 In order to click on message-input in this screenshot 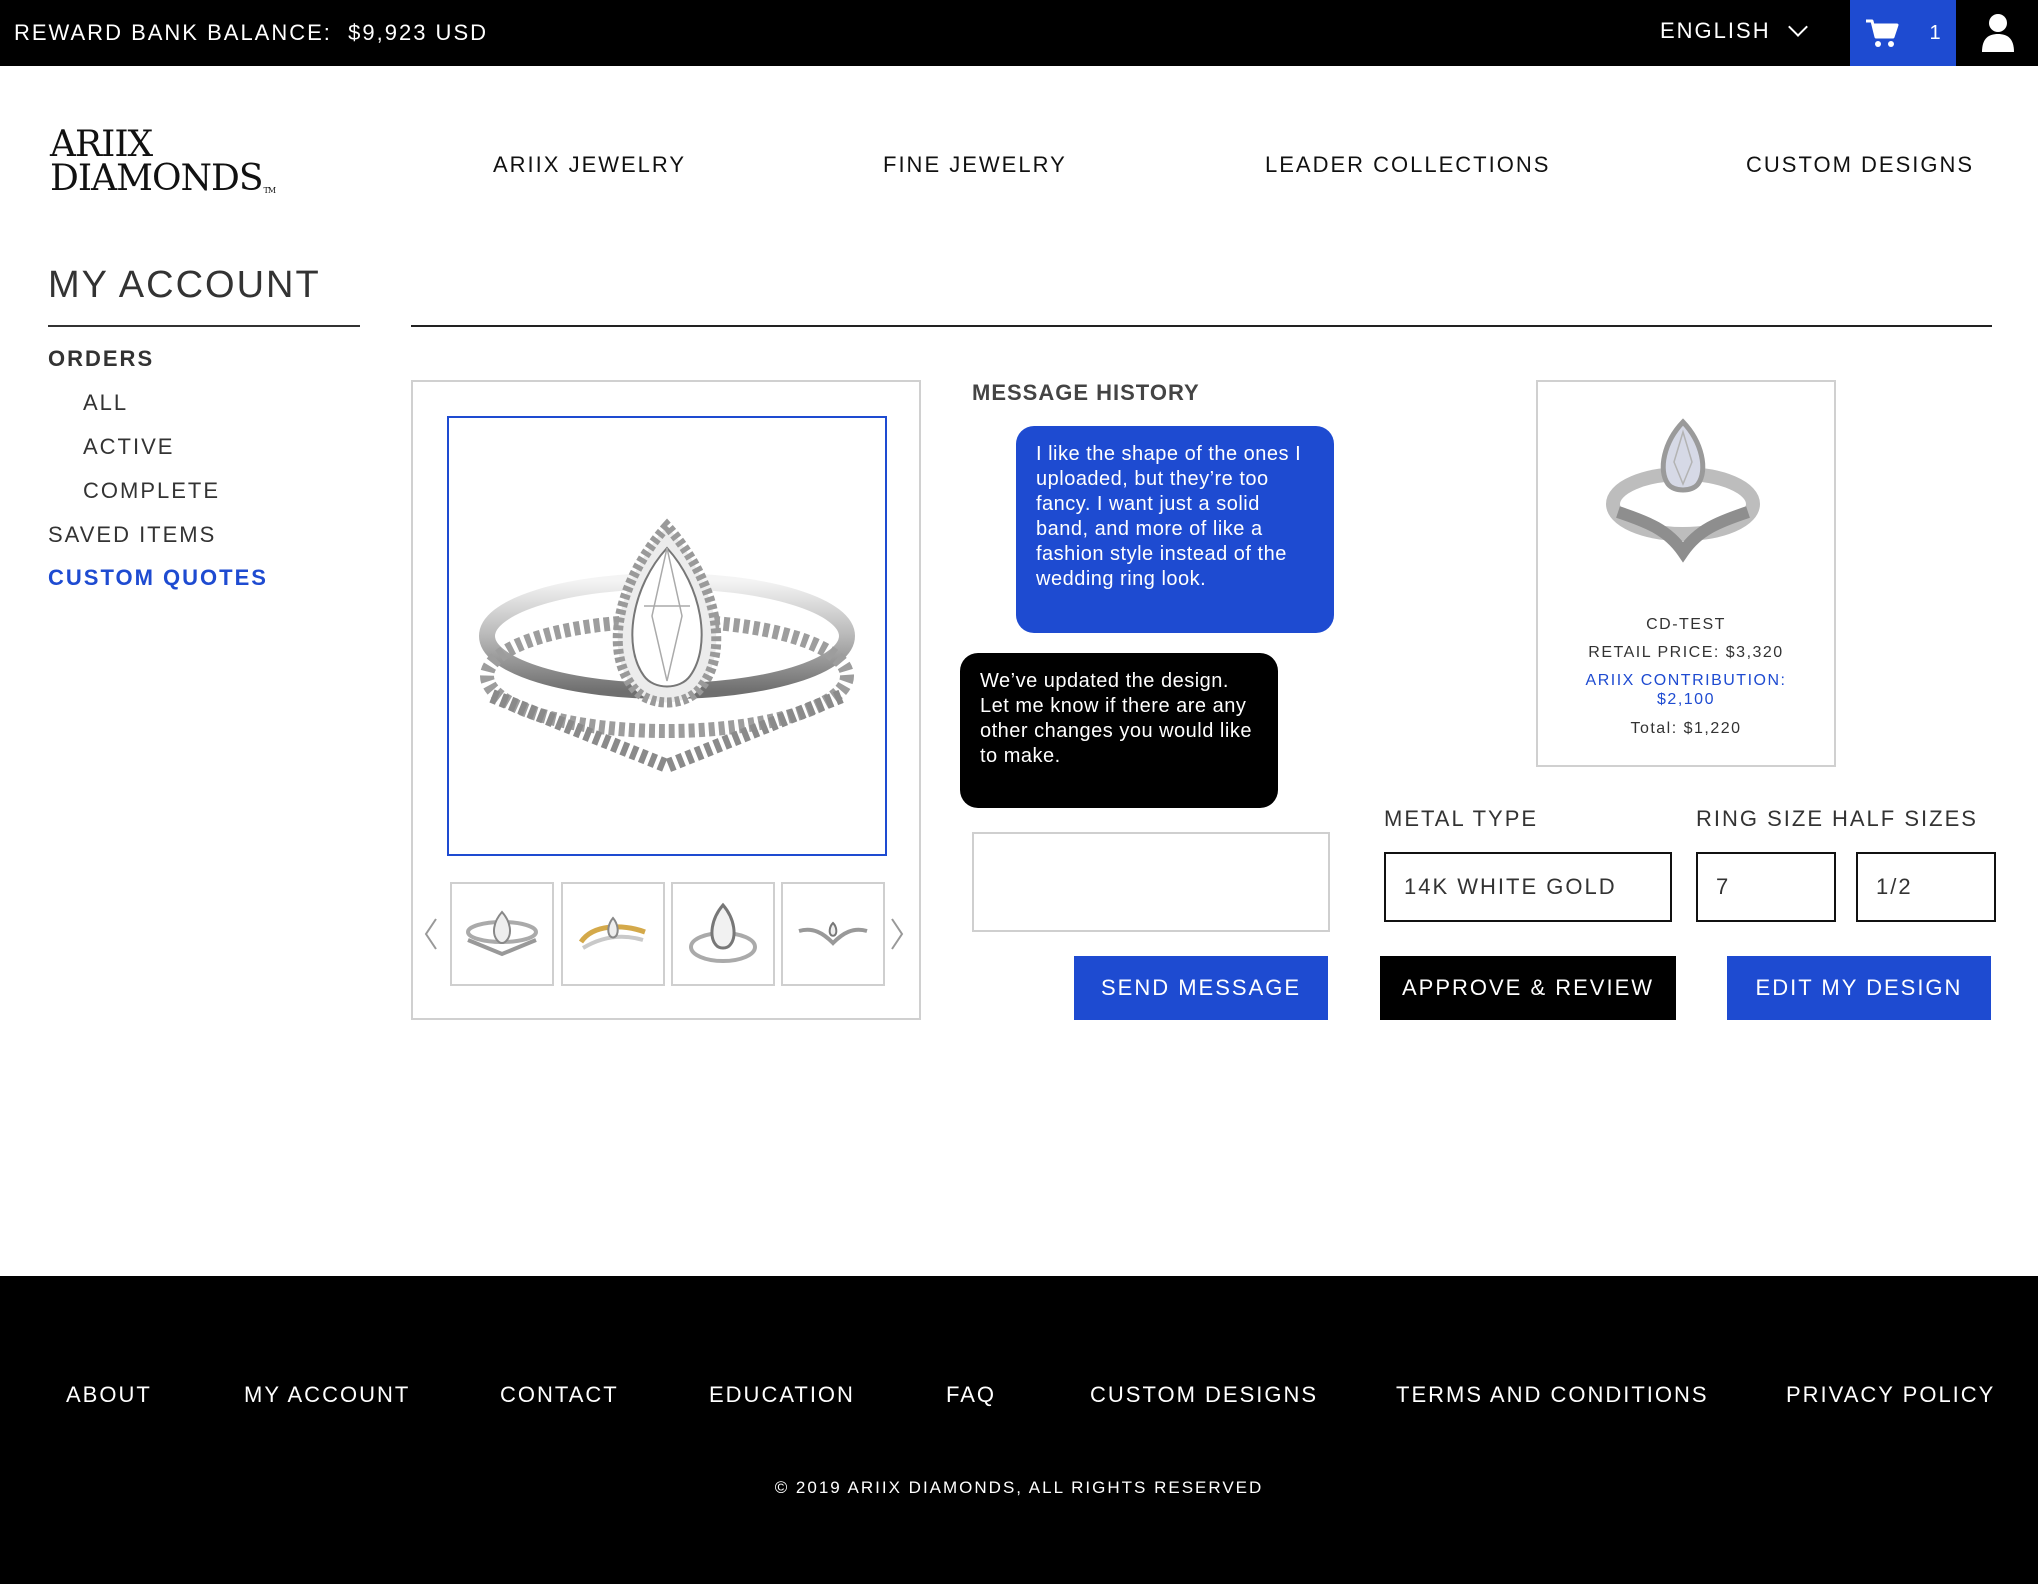, I will do `click(1151, 882)`.